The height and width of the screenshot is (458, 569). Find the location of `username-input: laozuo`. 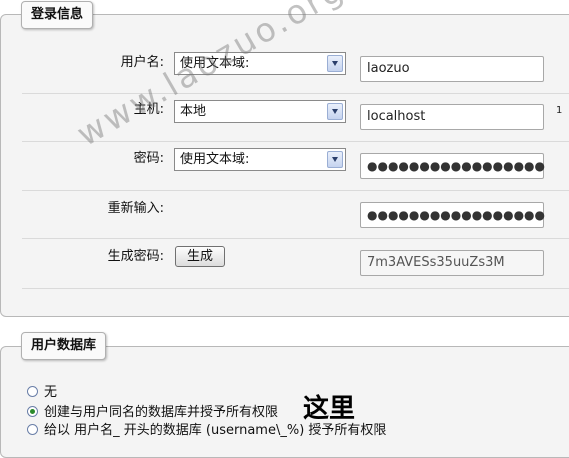

username-input: laozuo is located at coordinates (452, 69).